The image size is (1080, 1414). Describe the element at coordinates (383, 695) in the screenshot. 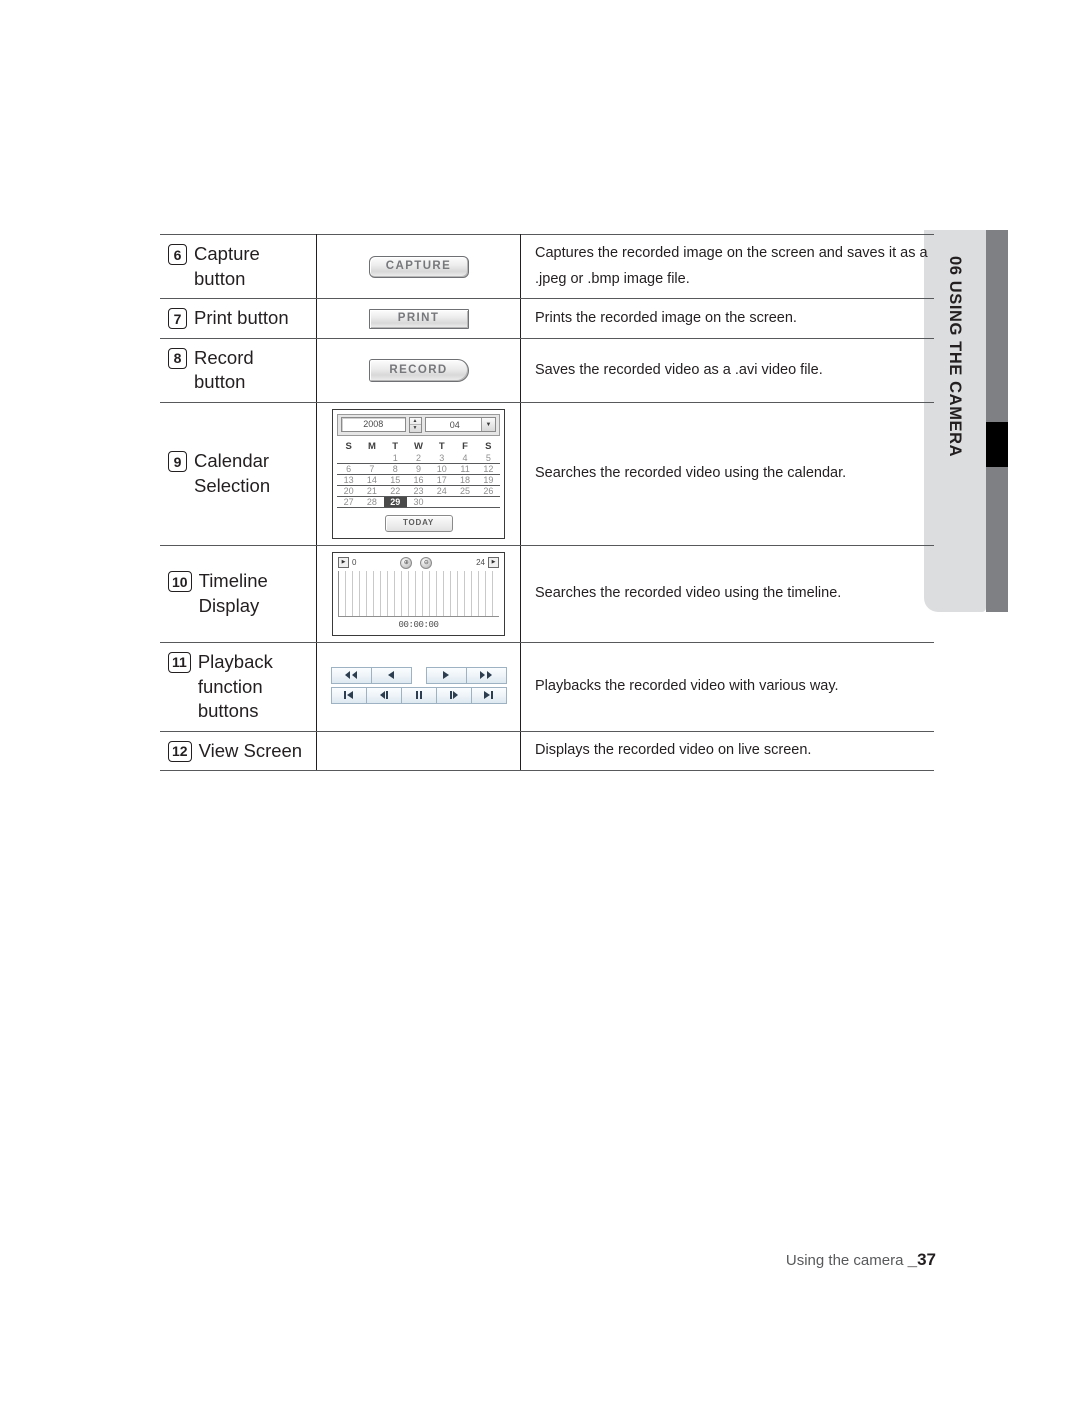

I see `step-backward-button` at that location.